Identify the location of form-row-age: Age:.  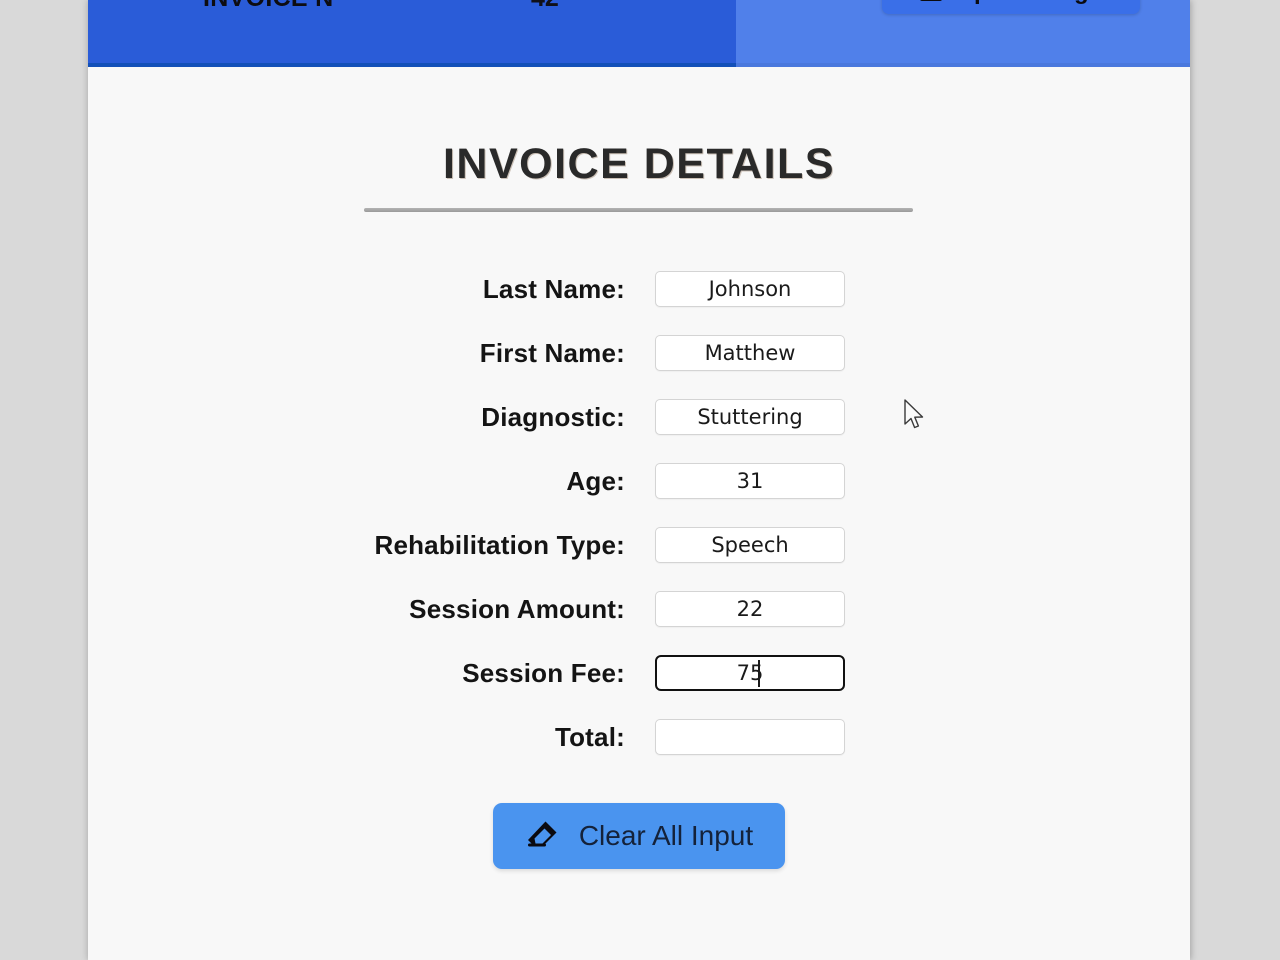
(639, 481).